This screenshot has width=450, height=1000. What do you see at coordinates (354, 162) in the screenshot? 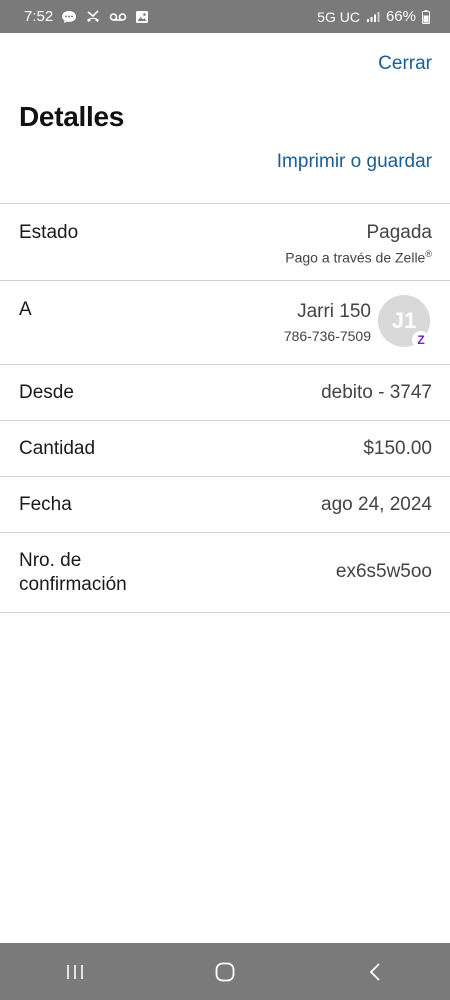
I see `print-or-save-button: Imprimir o guardar` at bounding box center [354, 162].